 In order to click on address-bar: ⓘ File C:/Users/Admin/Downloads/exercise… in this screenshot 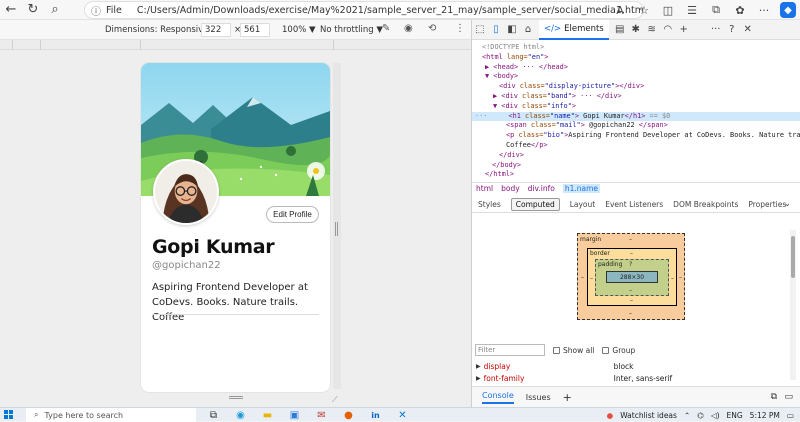, I will do `click(364, 10)`.